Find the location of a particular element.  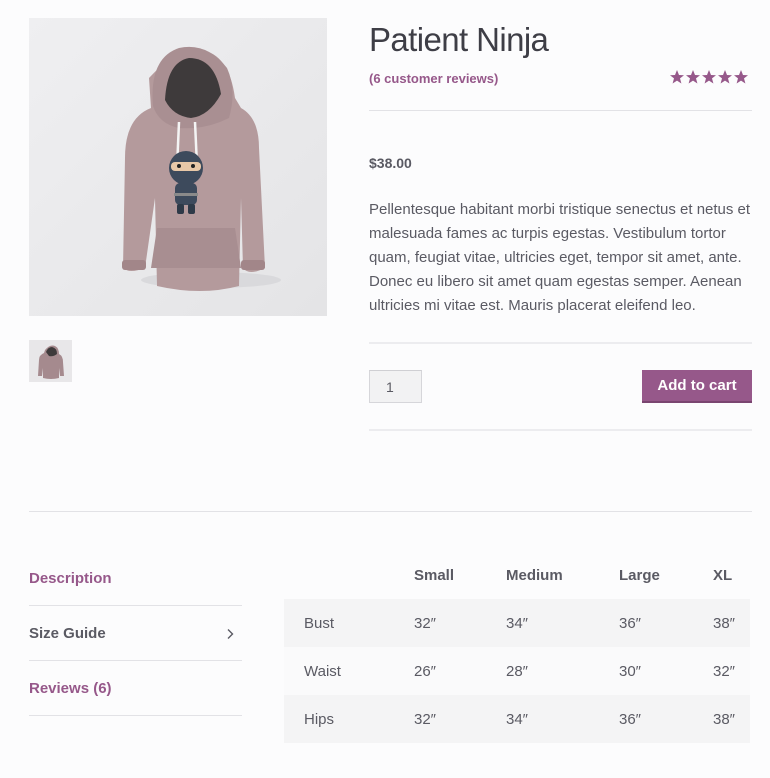

hoodie-image is located at coordinates (178, 167).